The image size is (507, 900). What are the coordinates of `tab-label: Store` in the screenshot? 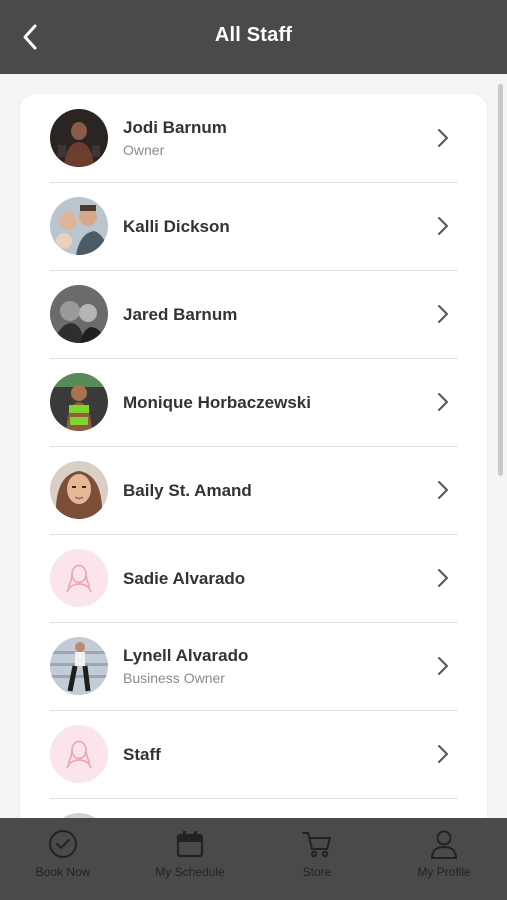 It's located at (317, 872).